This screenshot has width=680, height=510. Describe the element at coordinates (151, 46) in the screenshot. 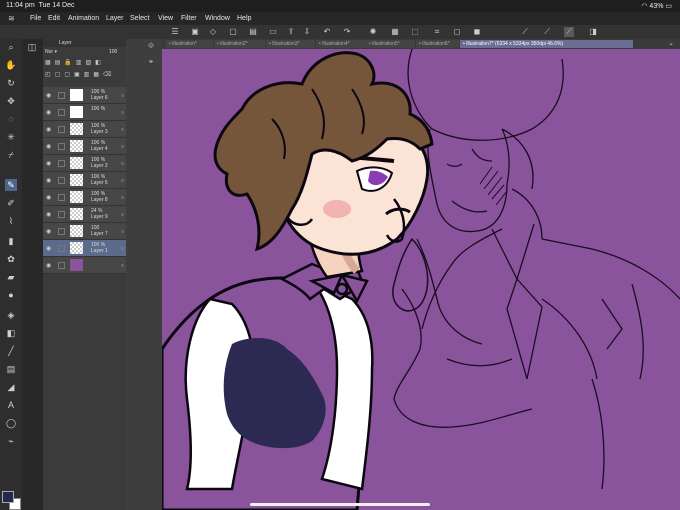

I see `navigator-icon: ⟐` at that location.